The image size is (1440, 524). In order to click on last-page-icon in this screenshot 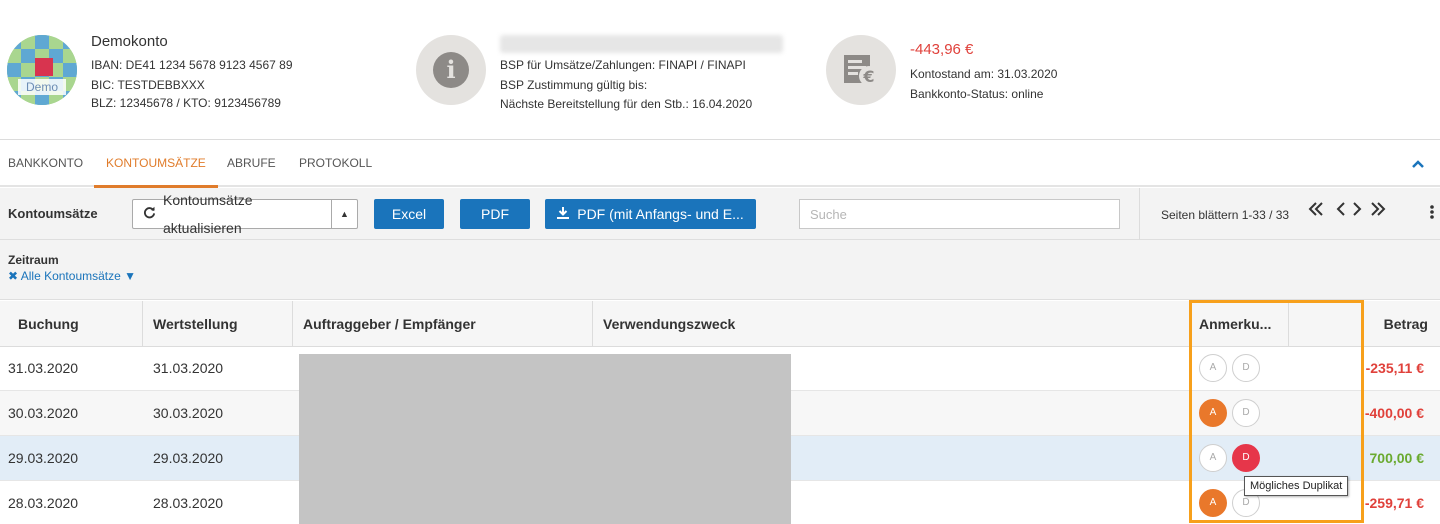, I will do `click(1378, 211)`.